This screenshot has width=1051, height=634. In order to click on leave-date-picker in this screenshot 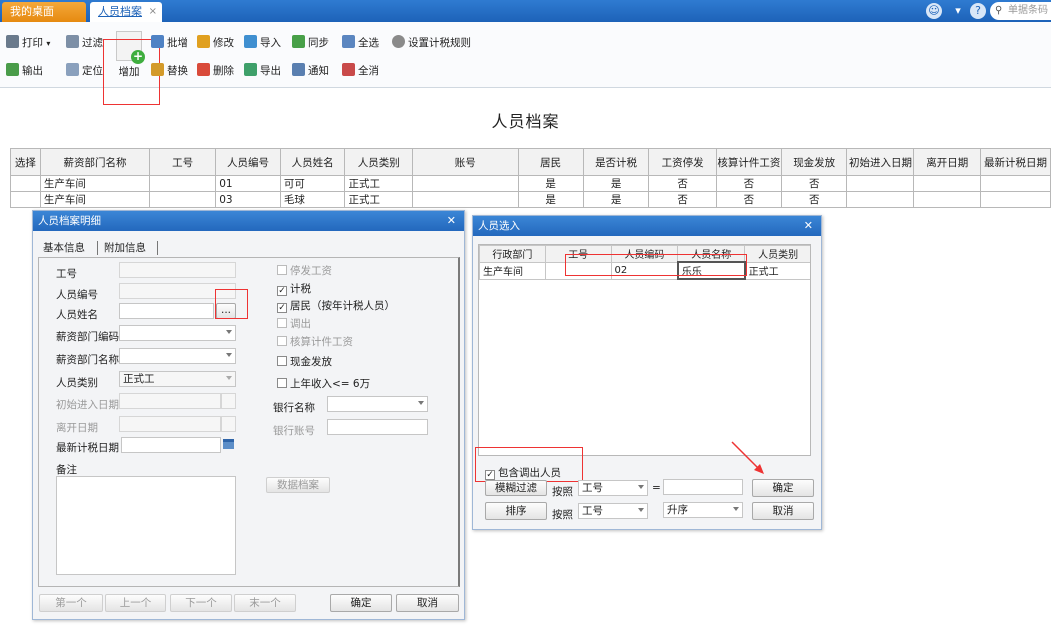, I will do `click(228, 424)`.